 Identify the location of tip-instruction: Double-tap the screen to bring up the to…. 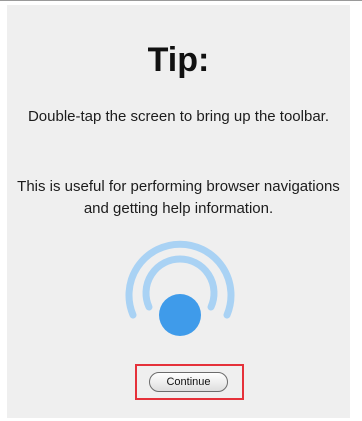
(178, 116).